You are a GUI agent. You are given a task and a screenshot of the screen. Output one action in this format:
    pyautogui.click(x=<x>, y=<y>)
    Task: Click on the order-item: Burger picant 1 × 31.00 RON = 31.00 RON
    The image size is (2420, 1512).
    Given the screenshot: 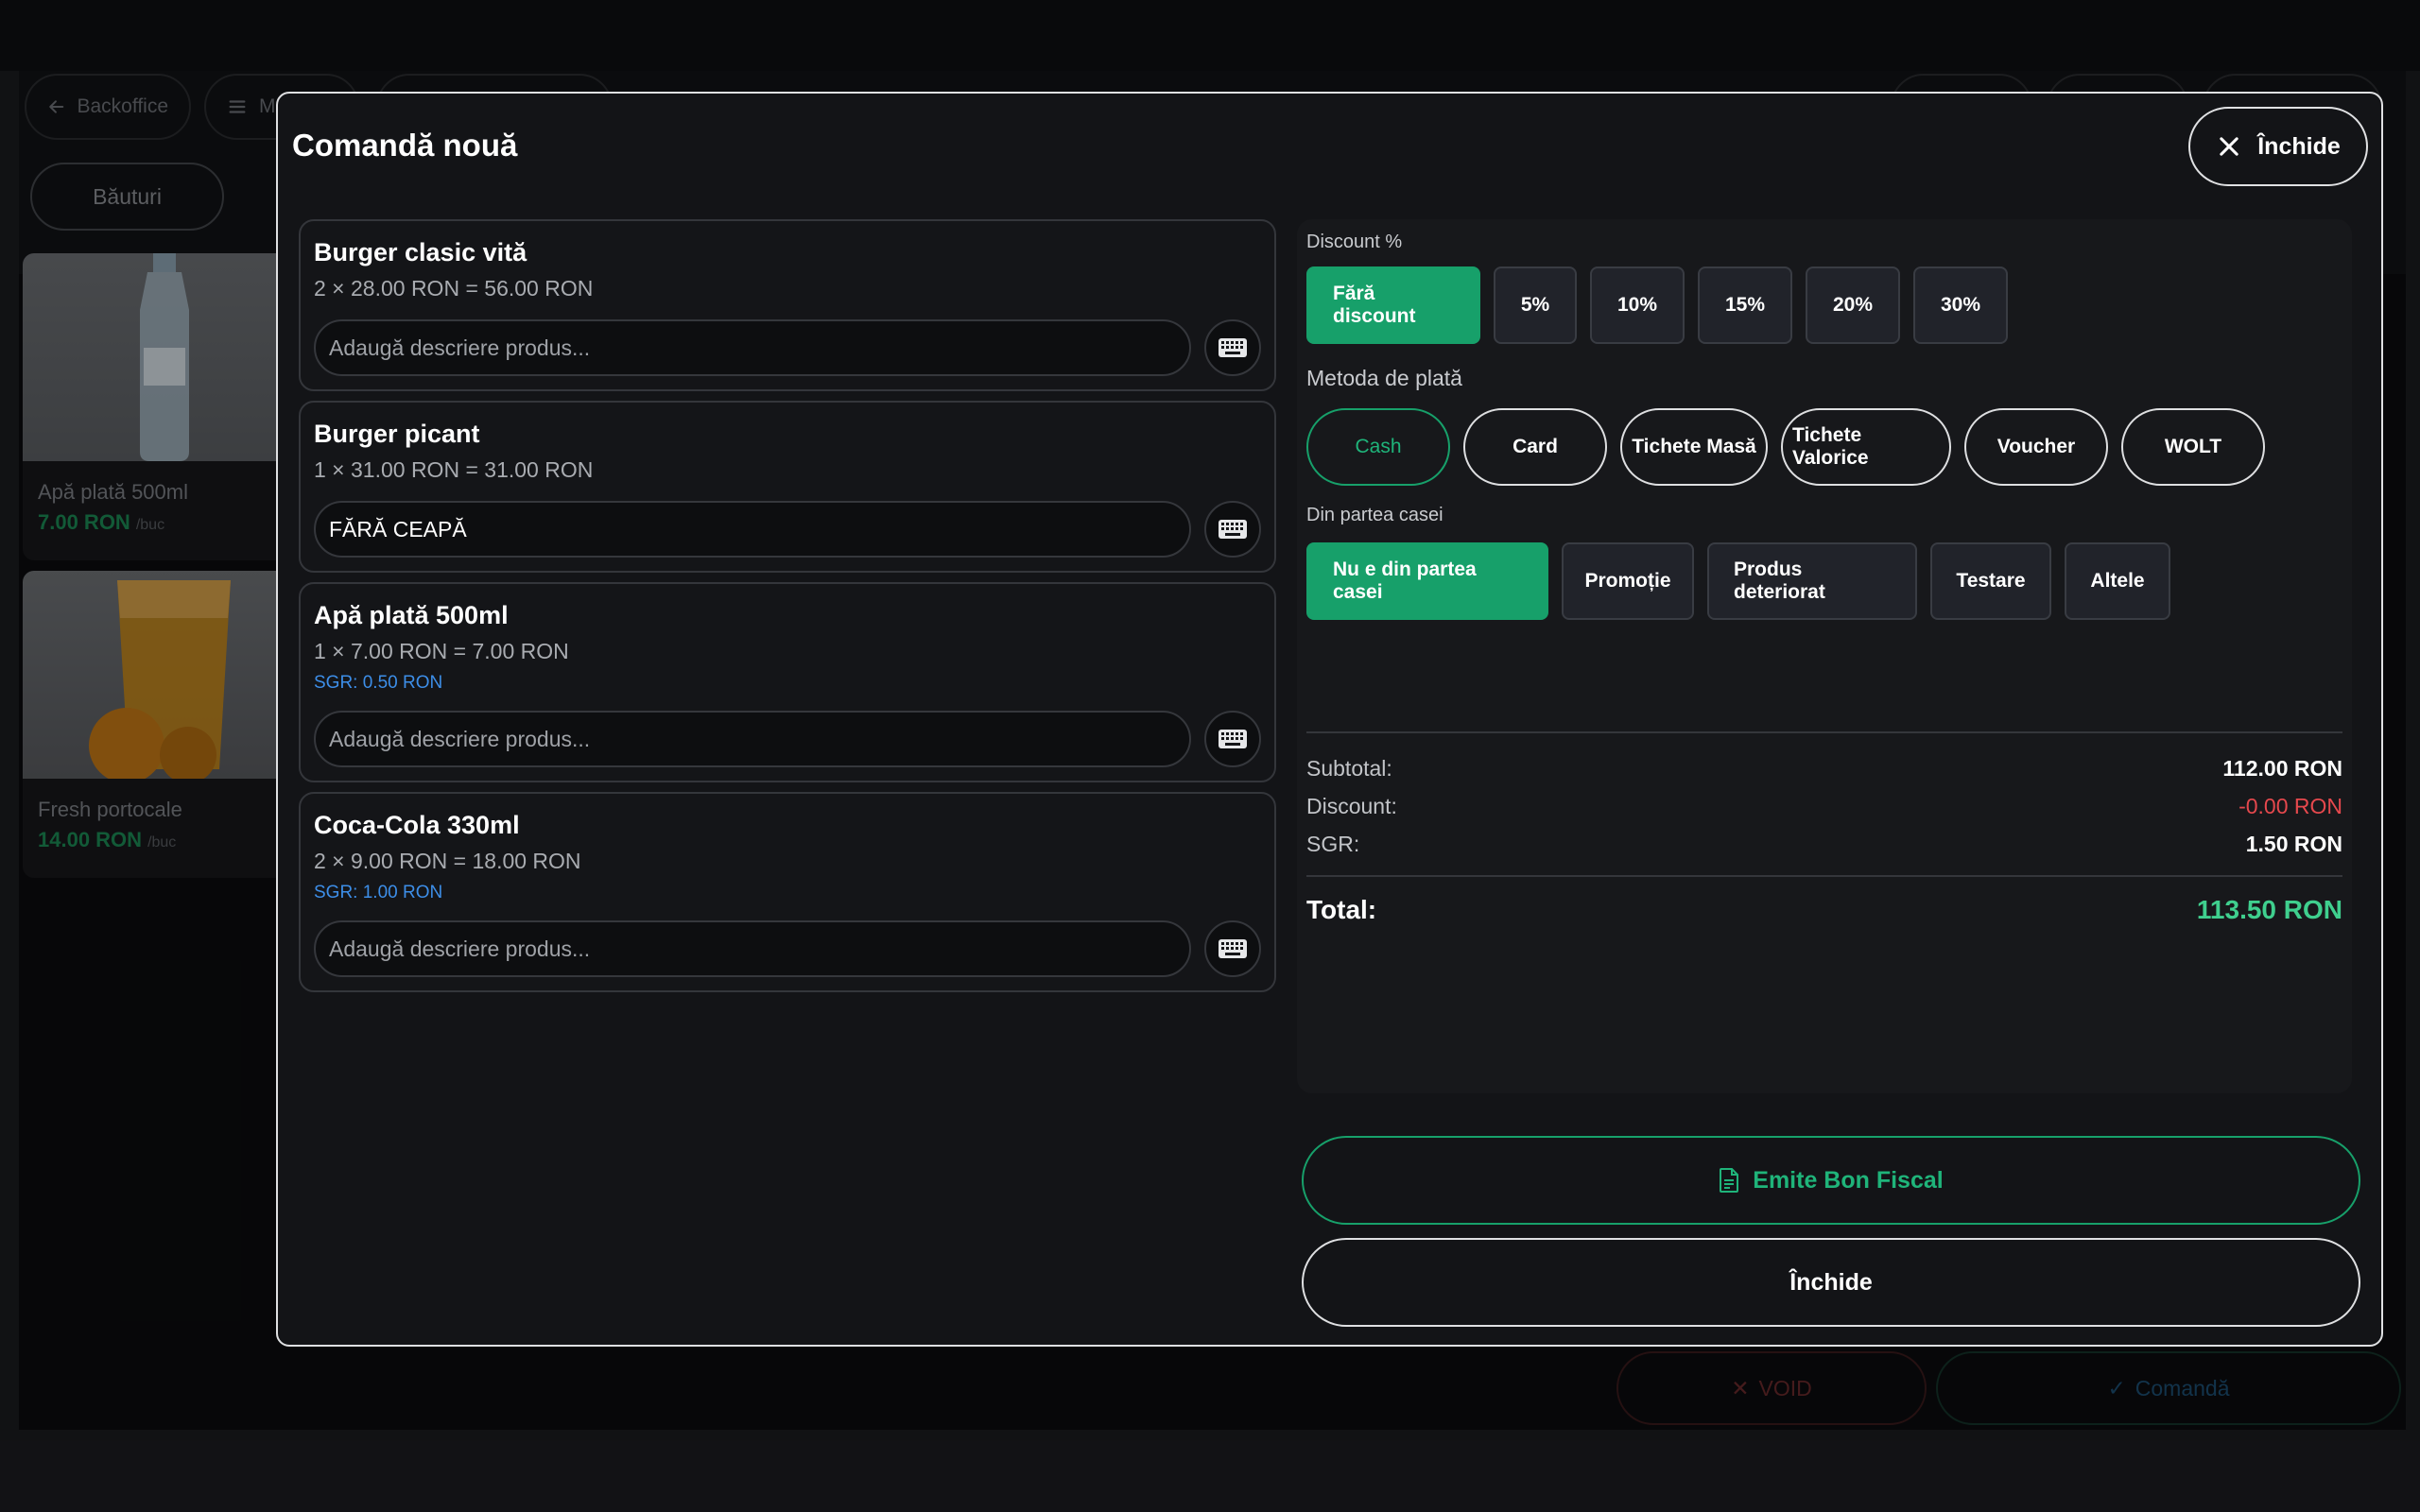 What is the action you would take?
    pyautogui.click(x=787, y=487)
    